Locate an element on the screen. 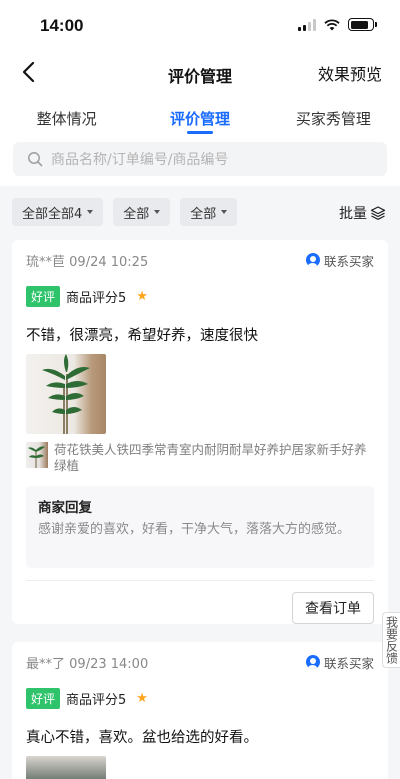 This screenshot has width=400, height=779. feedback-label: 我要反馈 is located at coordinates (391, 640).